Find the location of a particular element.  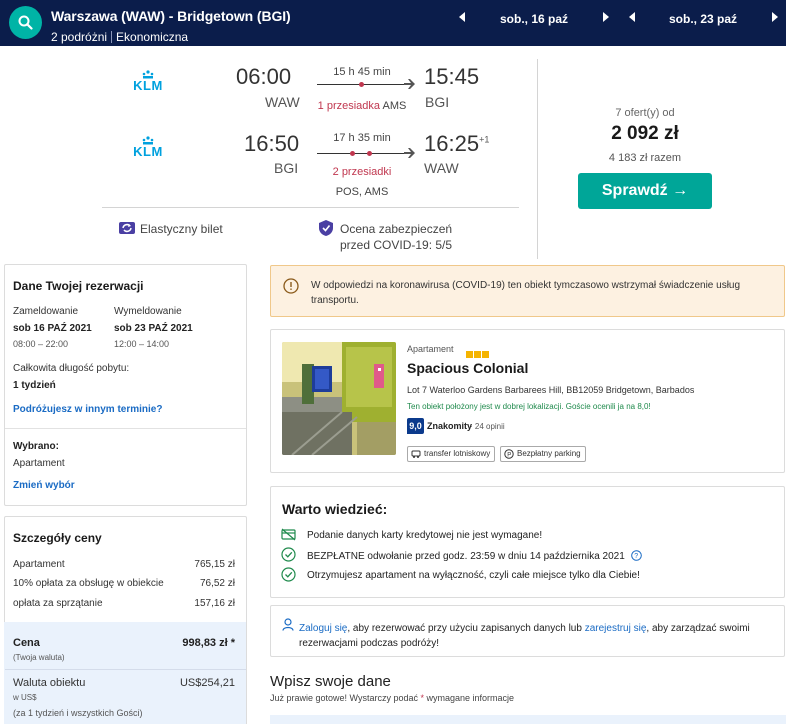

outbound-stops: 1 przesiadka AMS is located at coordinates (362, 106).